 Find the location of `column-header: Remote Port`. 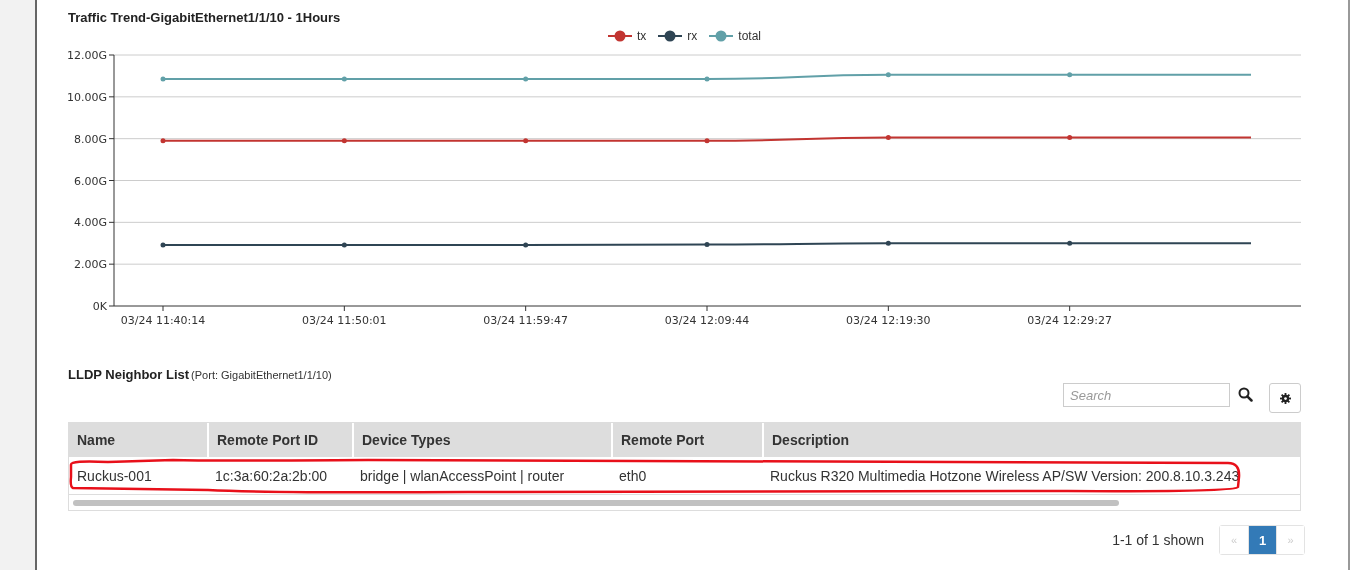

column-header: Remote Port is located at coordinates (686, 440).